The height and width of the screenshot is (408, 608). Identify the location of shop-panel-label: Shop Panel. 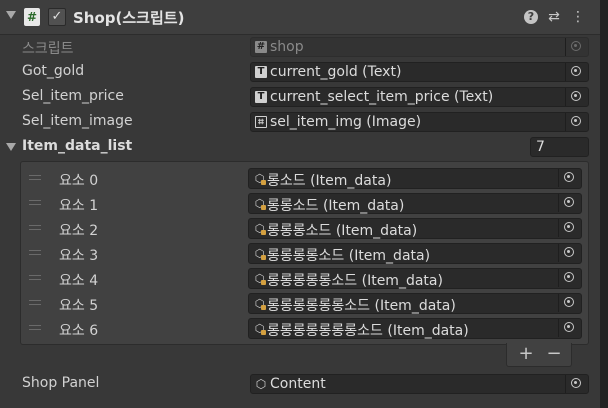
(61, 383).